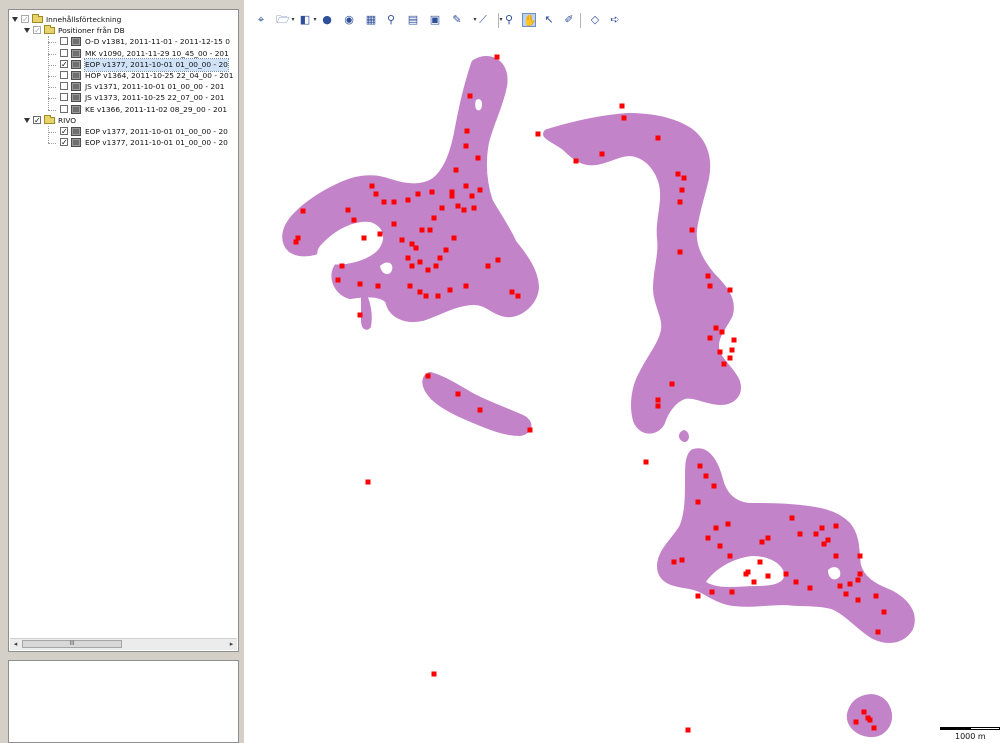 Image resolution: width=1004 pixels, height=743 pixels. Describe the element at coordinates (615, 20) in the screenshot. I see `forward-icon: ➪` at that location.